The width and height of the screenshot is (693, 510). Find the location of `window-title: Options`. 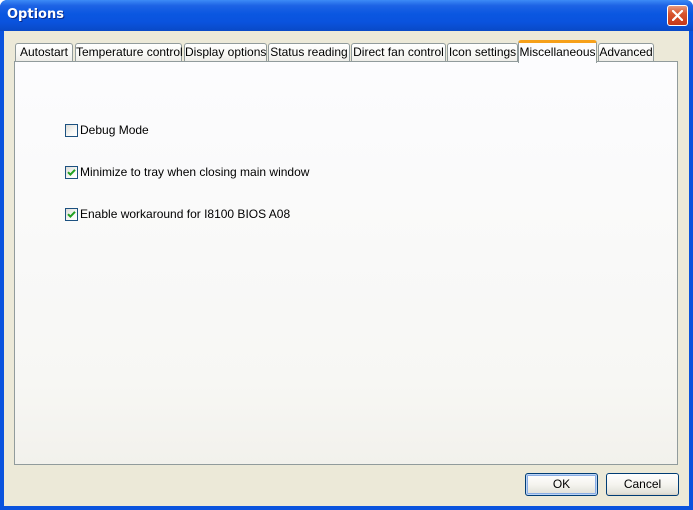

window-title: Options is located at coordinates (35, 14).